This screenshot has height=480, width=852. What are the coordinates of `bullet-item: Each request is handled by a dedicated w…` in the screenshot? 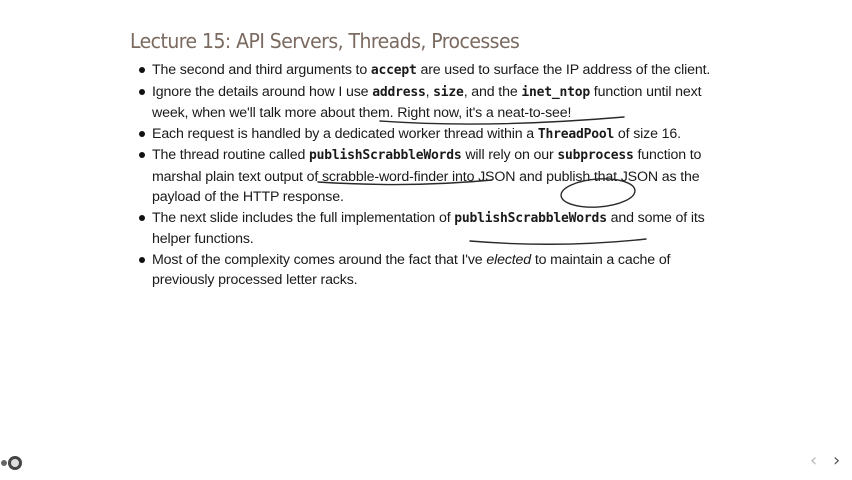 It's located at (436, 135).